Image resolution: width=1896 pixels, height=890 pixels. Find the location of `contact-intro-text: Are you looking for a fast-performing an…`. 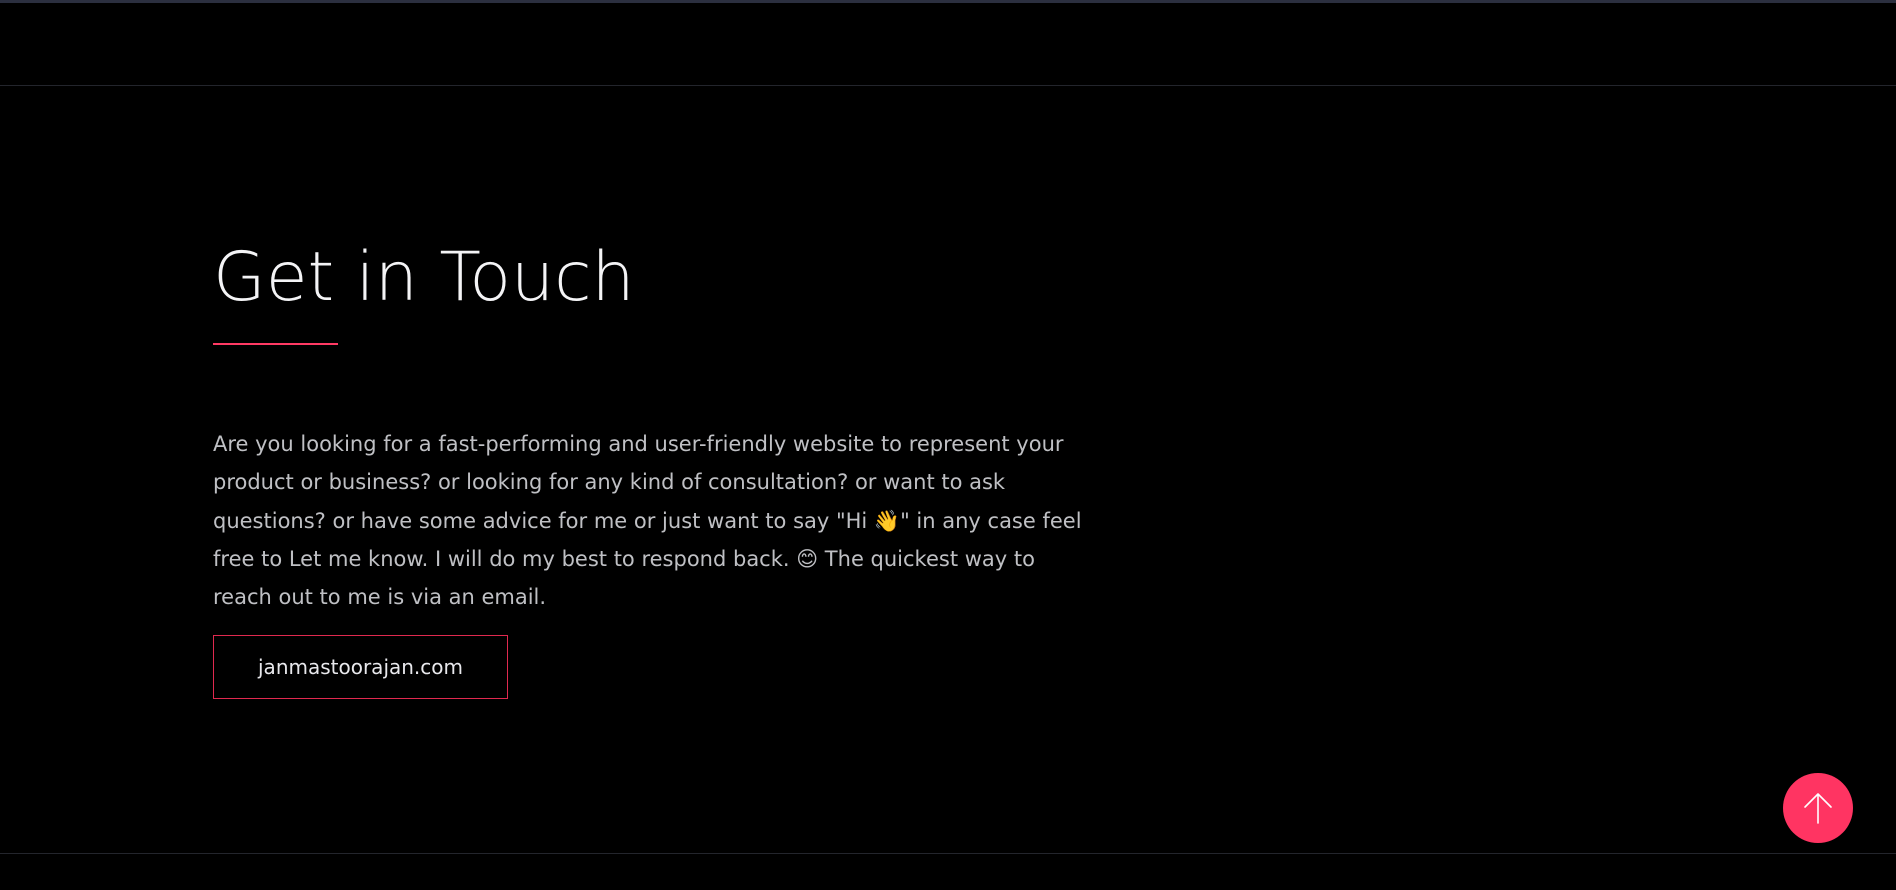

contact-intro-text: Are you looking for a fast-performing an… is located at coordinates (647, 521).